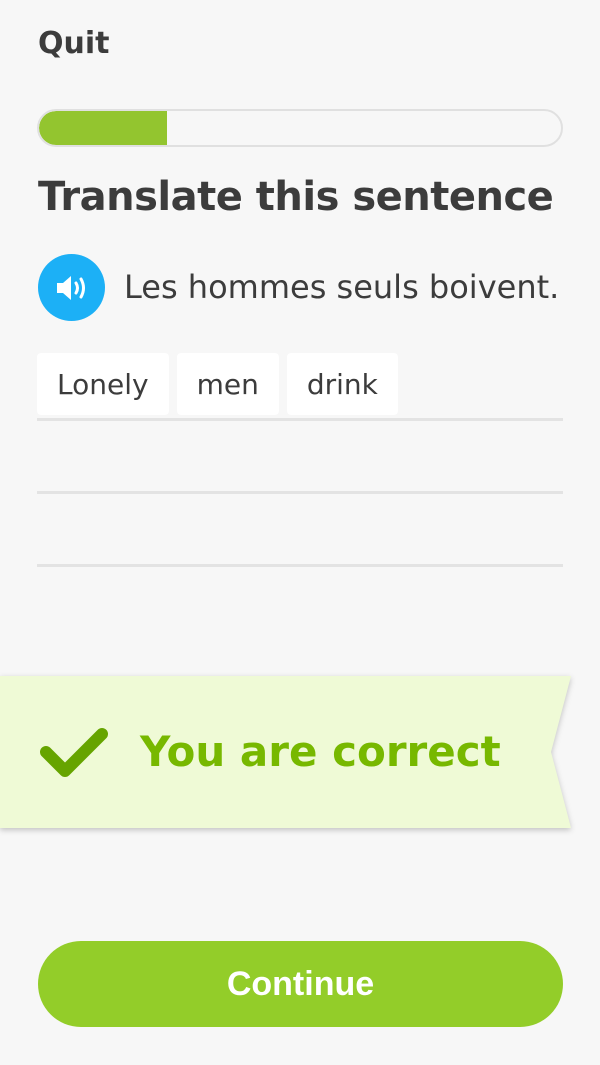 This screenshot has width=600, height=1065. I want to click on play-audio-button, so click(71, 287).